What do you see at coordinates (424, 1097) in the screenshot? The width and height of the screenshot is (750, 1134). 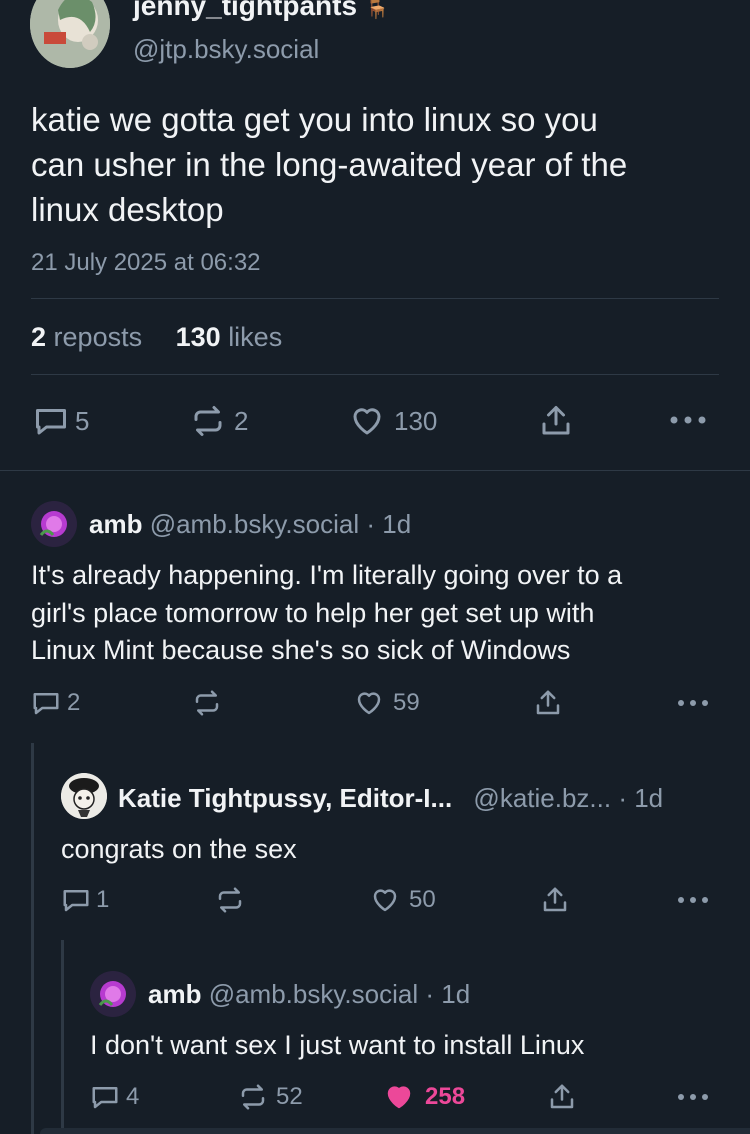 I see `like-button: 258` at bounding box center [424, 1097].